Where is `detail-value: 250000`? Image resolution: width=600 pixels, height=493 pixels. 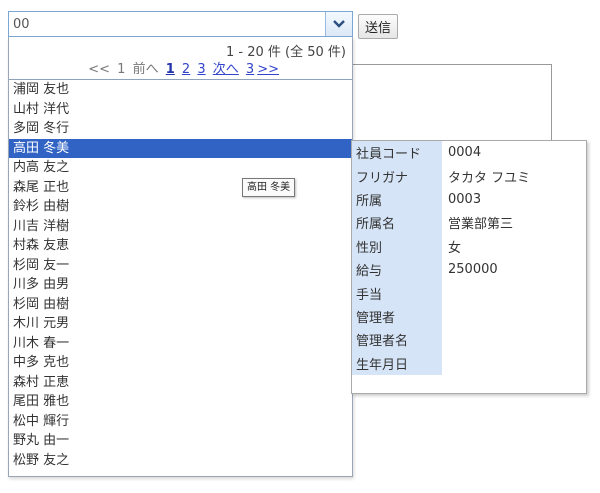 detail-value: 250000 is located at coordinates (473, 270).